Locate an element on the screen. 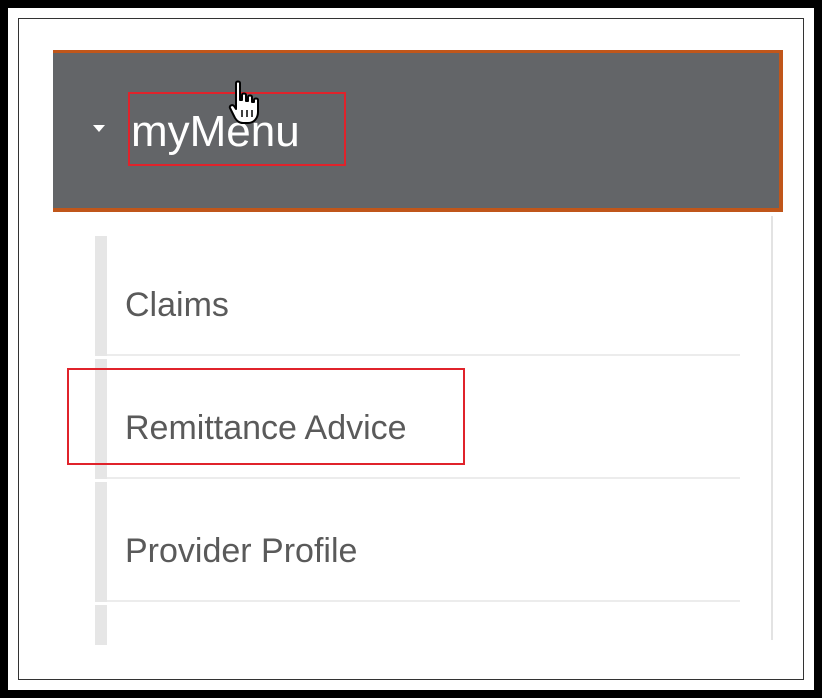 This screenshot has height=698, width=822. menu-item-label: Provider Profile is located at coordinates (241, 551).